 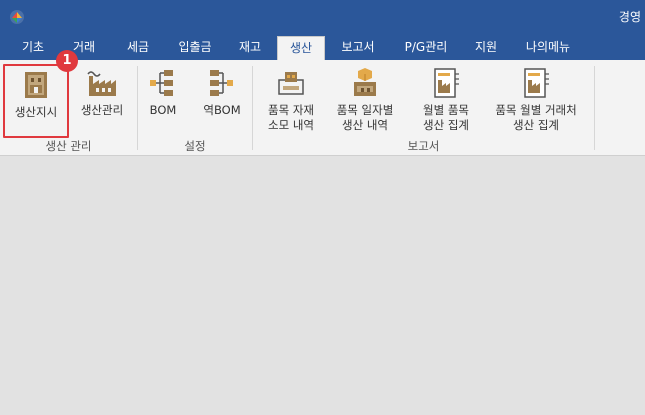 I want to click on daily-production-button: 품목 일자별 생산 내역, so click(x=365, y=101).